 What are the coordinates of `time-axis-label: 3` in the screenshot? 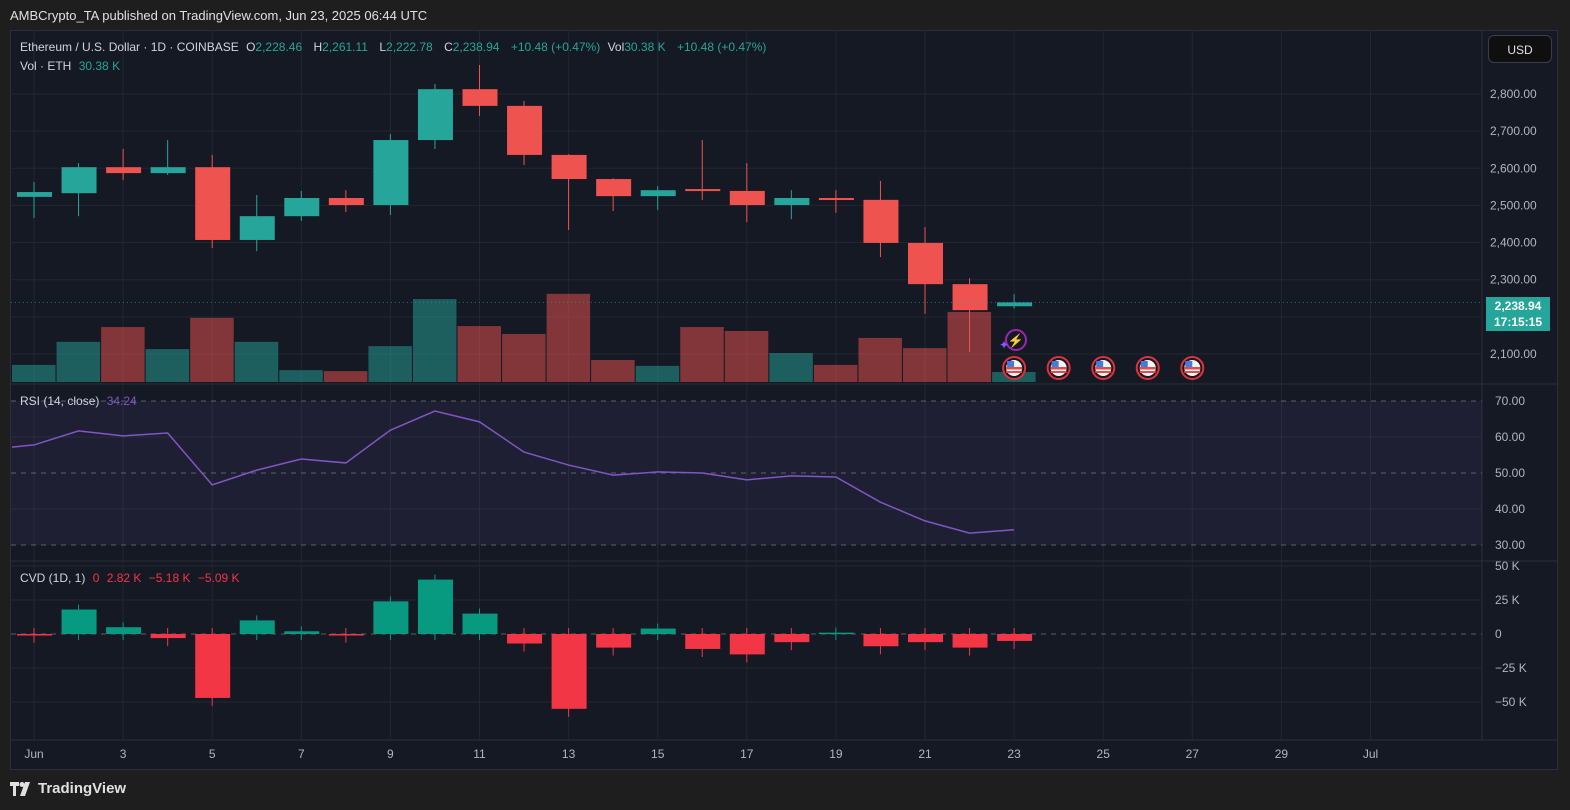 It's located at (123, 754).